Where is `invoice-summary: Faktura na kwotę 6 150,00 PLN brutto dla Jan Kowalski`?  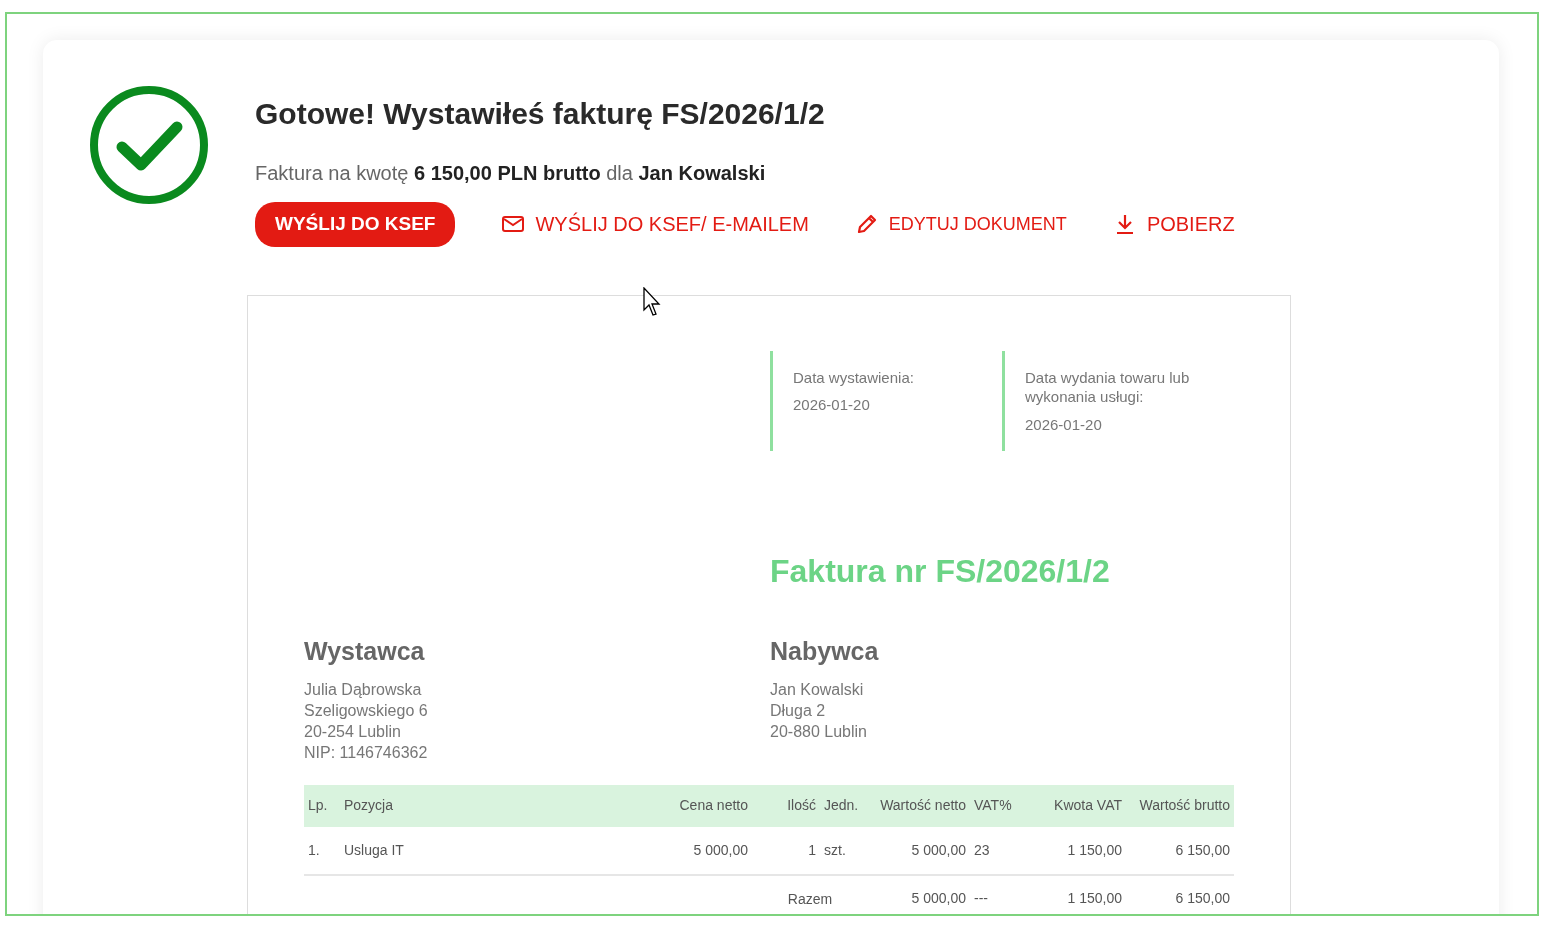 invoice-summary: Faktura na kwotę 6 150,00 PLN brutto dla Jan Kowalski is located at coordinates (511, 173).